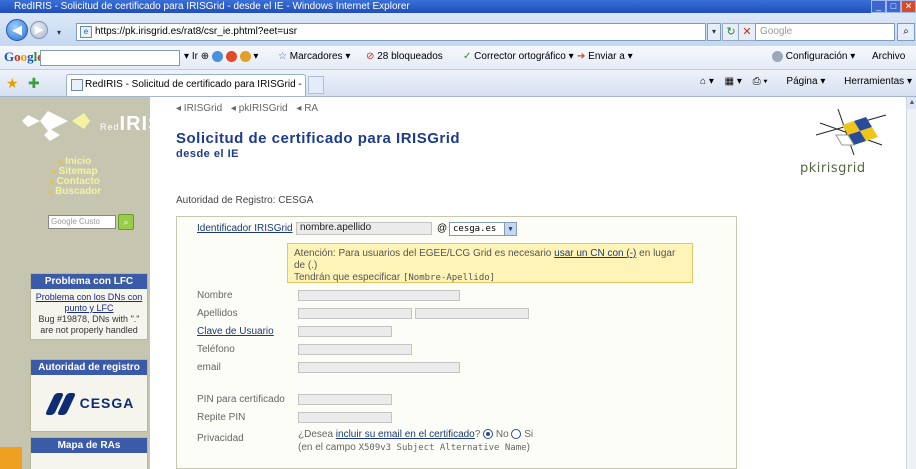  Describe the element at coordinates (314, 56) in the screenshot. I see `bookmarks-button: ☆ Marcadores ▾` at that location.